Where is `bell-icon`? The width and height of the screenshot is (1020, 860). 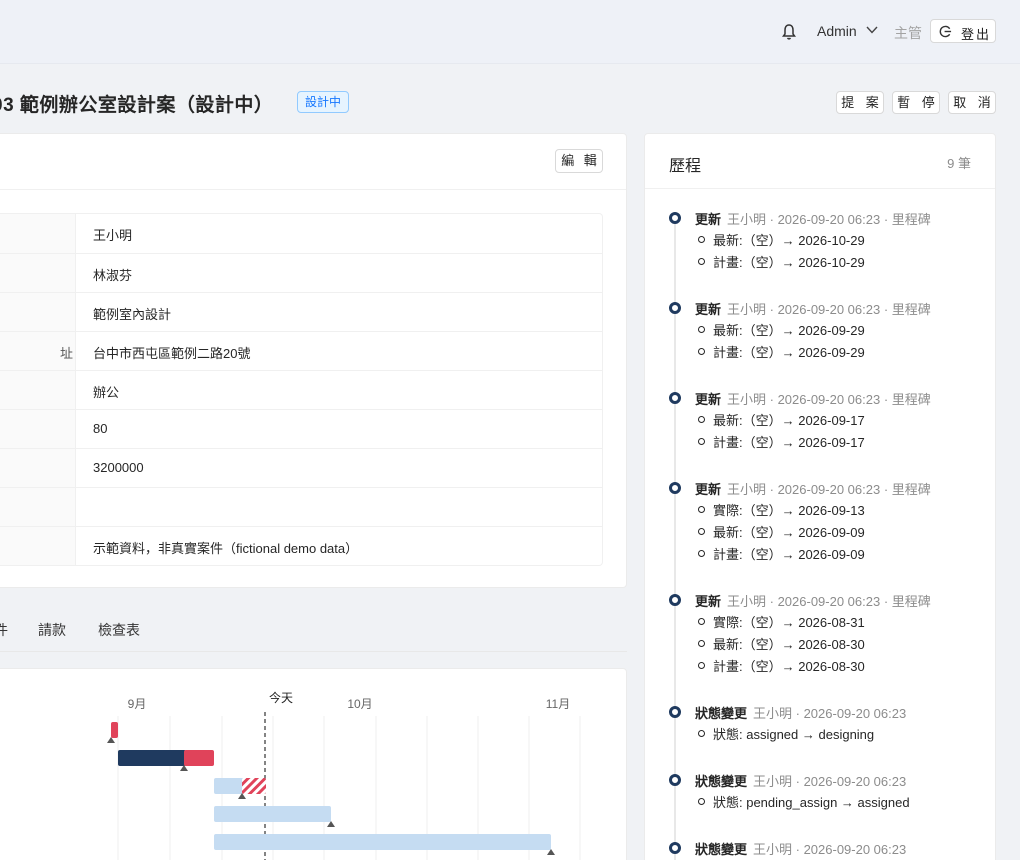 bell-icon is located at coordinates (789, 32).